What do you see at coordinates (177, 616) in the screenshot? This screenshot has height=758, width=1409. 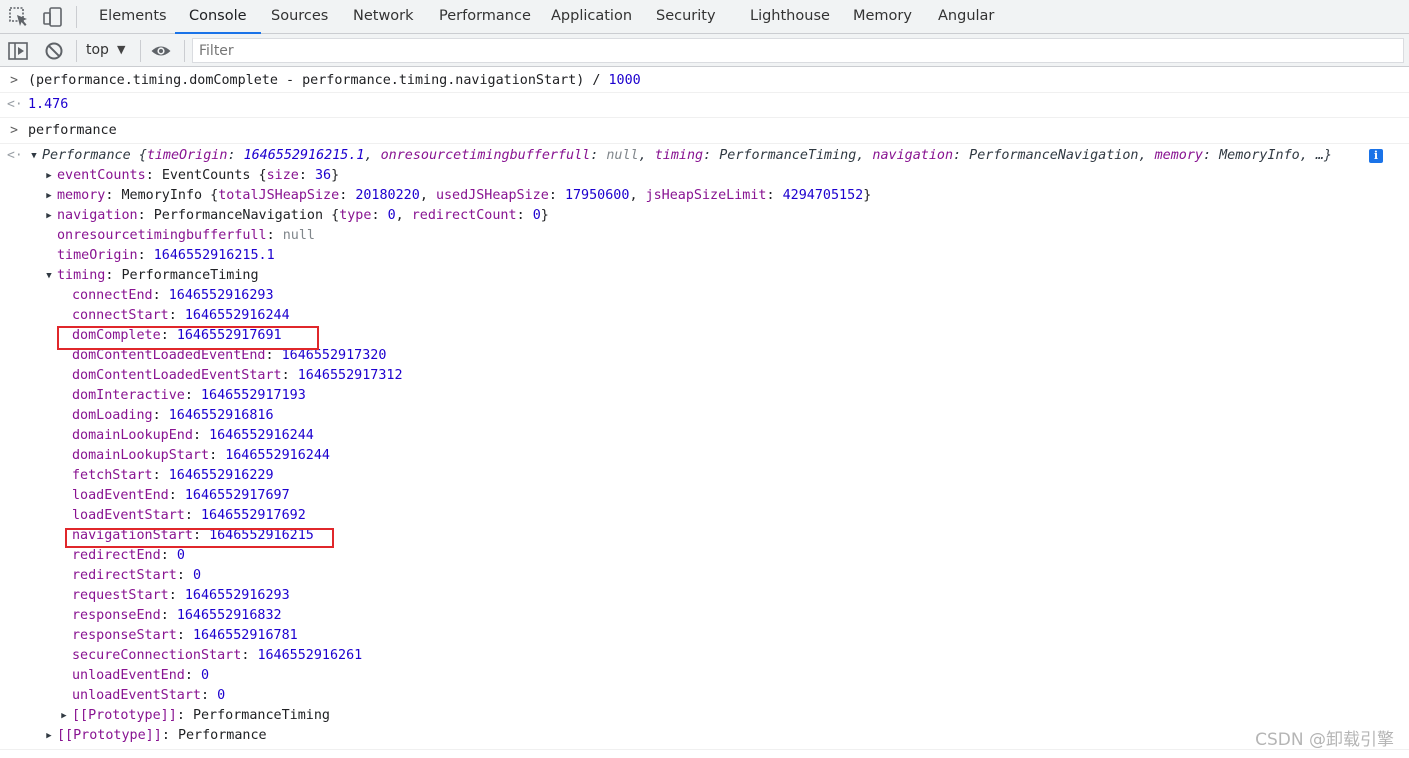 I see `timing-property: responseEnd: 1646552916832` at bounding box center [177, 616].